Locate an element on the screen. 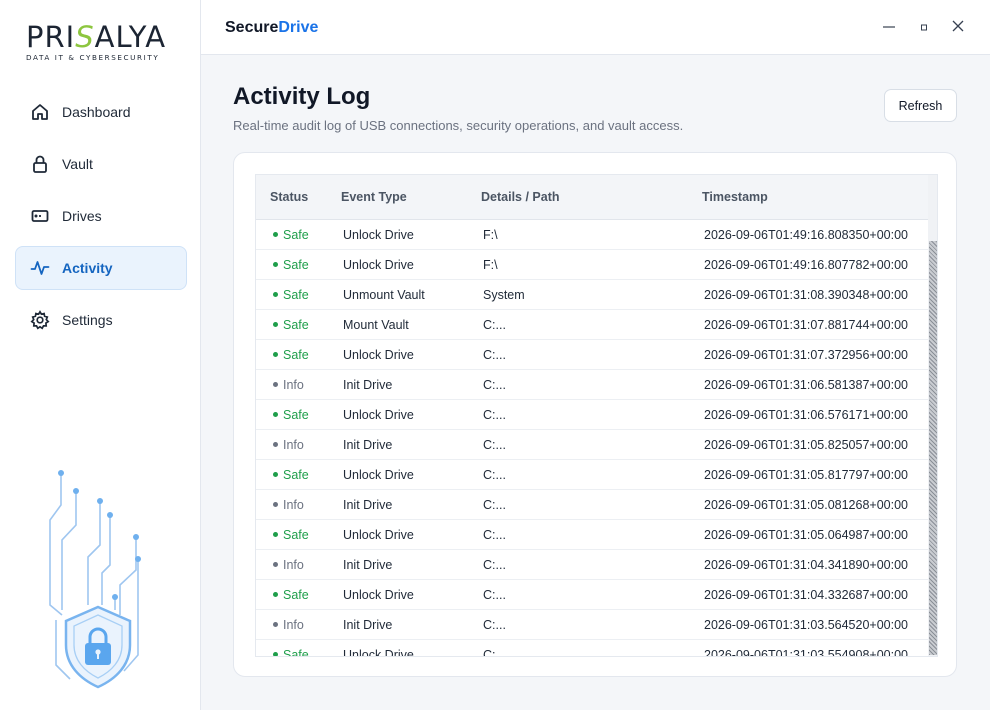 The height and width of the screenshot is (710, 990). sidebar-item-drives: Drives is located at coordinates (101, 216).